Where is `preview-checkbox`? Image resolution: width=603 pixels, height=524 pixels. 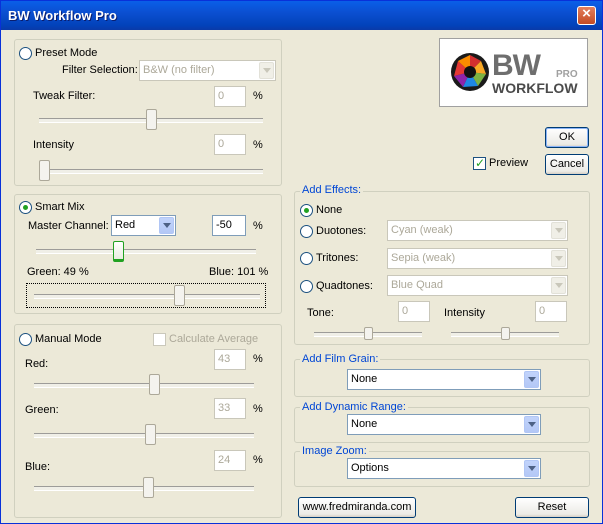 preview-checkbox is located at coordinates (479, 163).